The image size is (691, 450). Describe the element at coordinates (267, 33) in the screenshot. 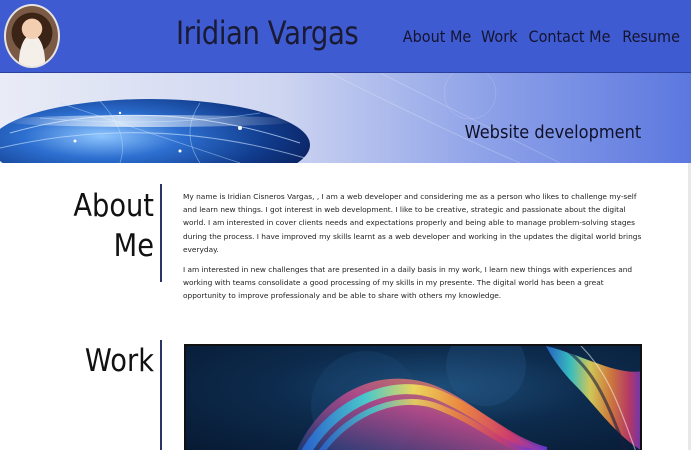

I see `site-title: Iridian Vargas` at that location.